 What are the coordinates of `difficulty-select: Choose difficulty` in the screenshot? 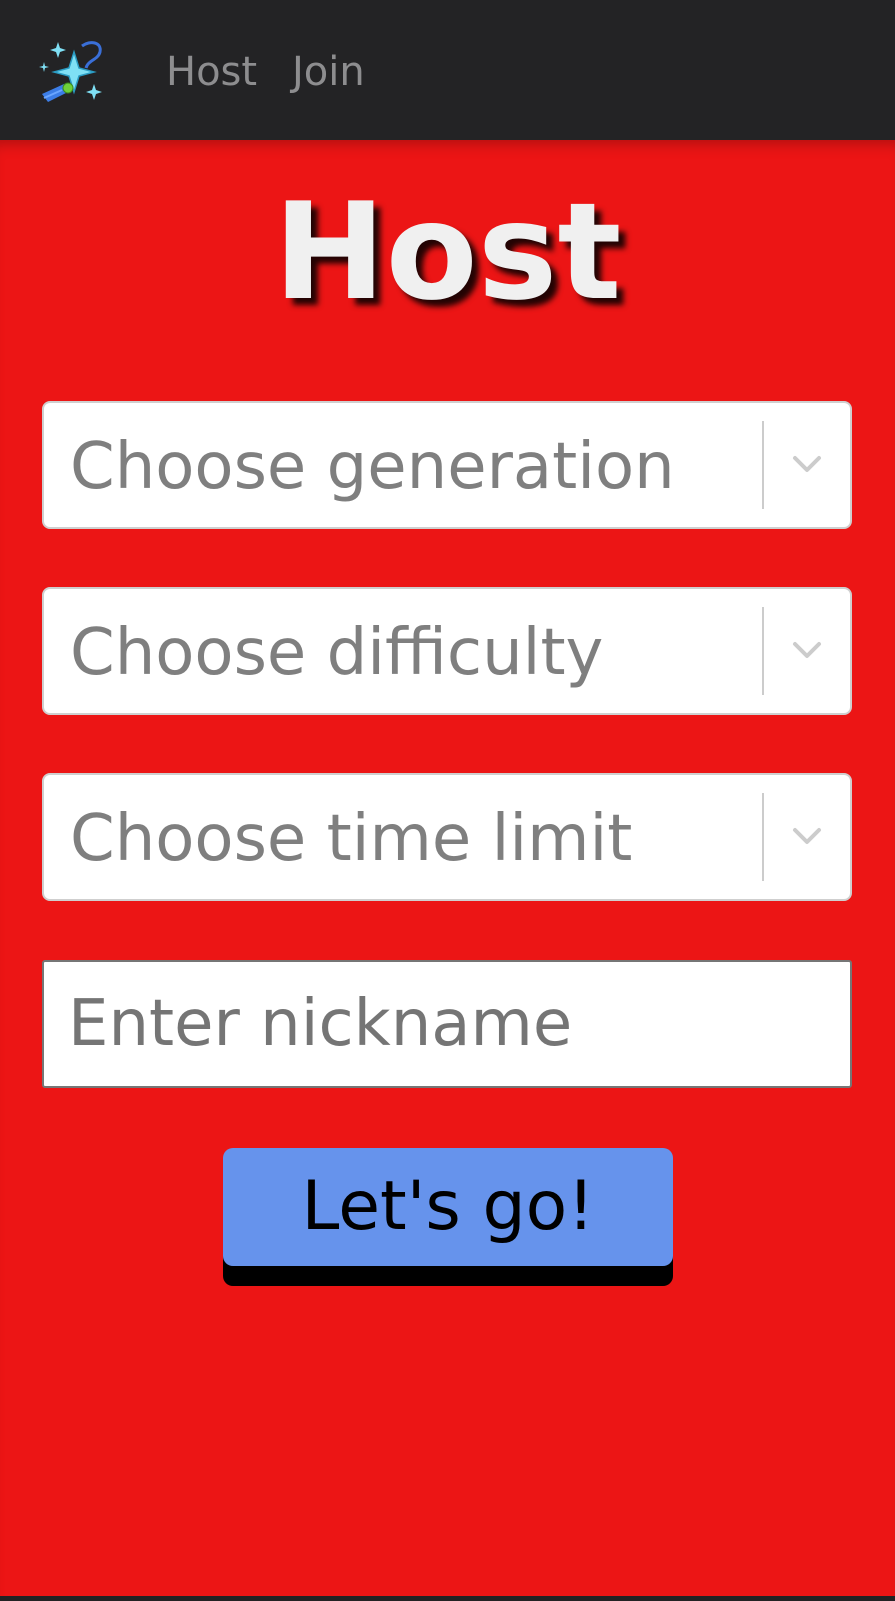 It's located at (447, 651).